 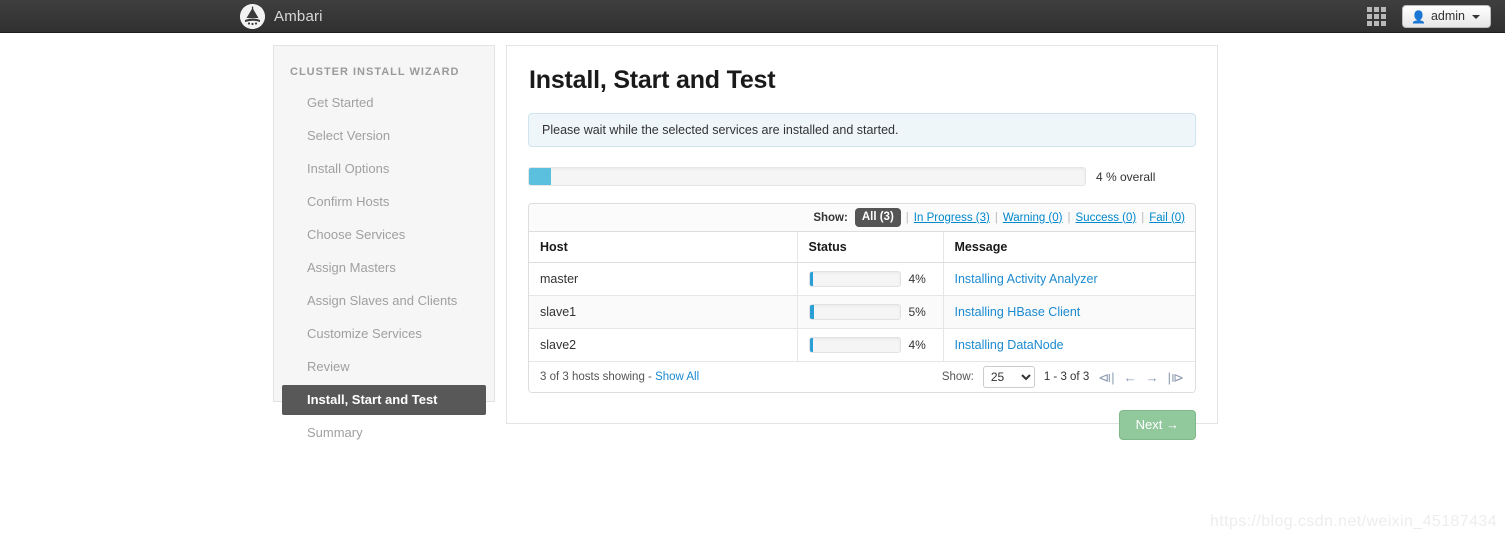 I want to click on filter-success: Success (0), so click(x=1106, y=218).